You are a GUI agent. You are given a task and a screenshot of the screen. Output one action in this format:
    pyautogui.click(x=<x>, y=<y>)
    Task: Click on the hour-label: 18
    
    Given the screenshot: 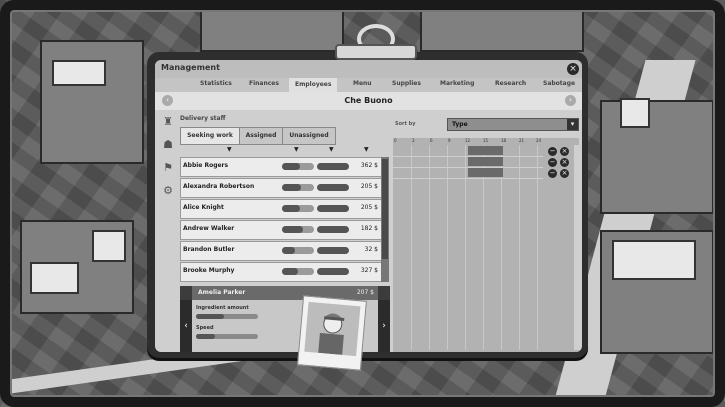 What is the action you would take?
    pyautogui.click(x=504, y=140)
    